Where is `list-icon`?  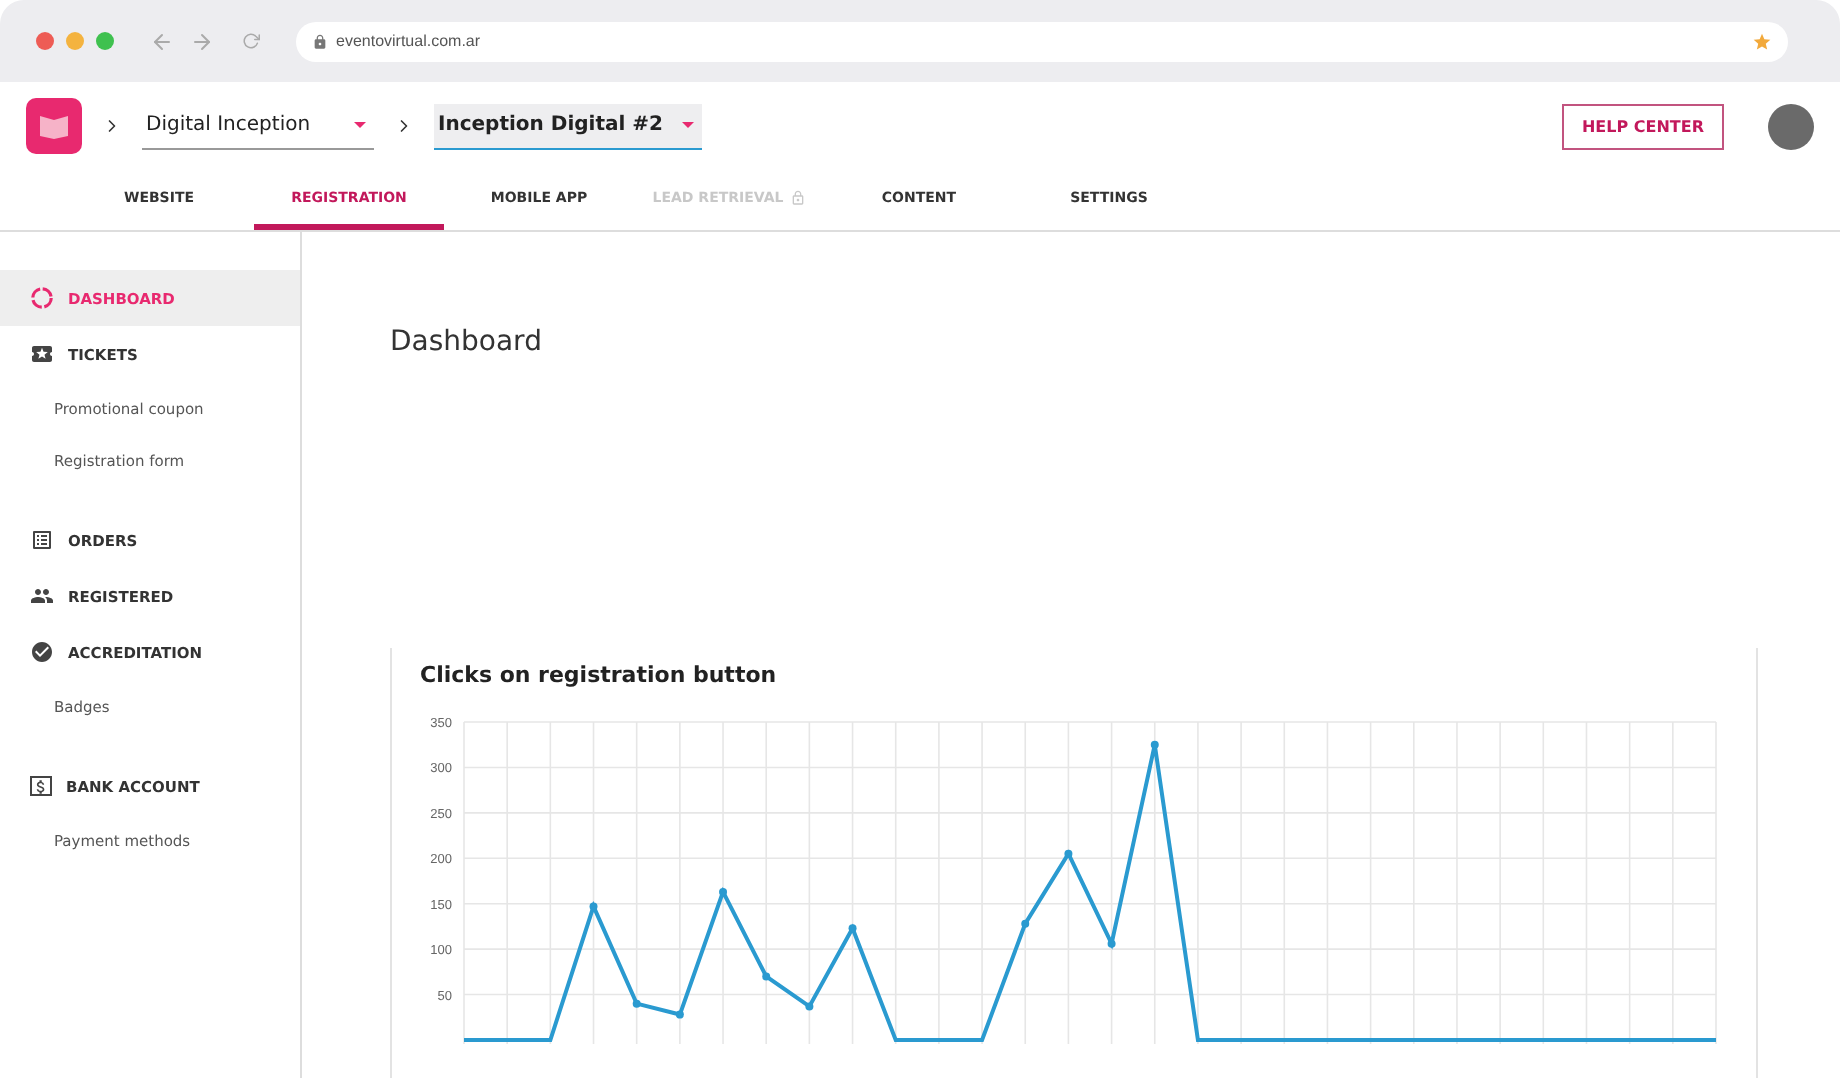
list-icon is located at coordinates (42, 540).